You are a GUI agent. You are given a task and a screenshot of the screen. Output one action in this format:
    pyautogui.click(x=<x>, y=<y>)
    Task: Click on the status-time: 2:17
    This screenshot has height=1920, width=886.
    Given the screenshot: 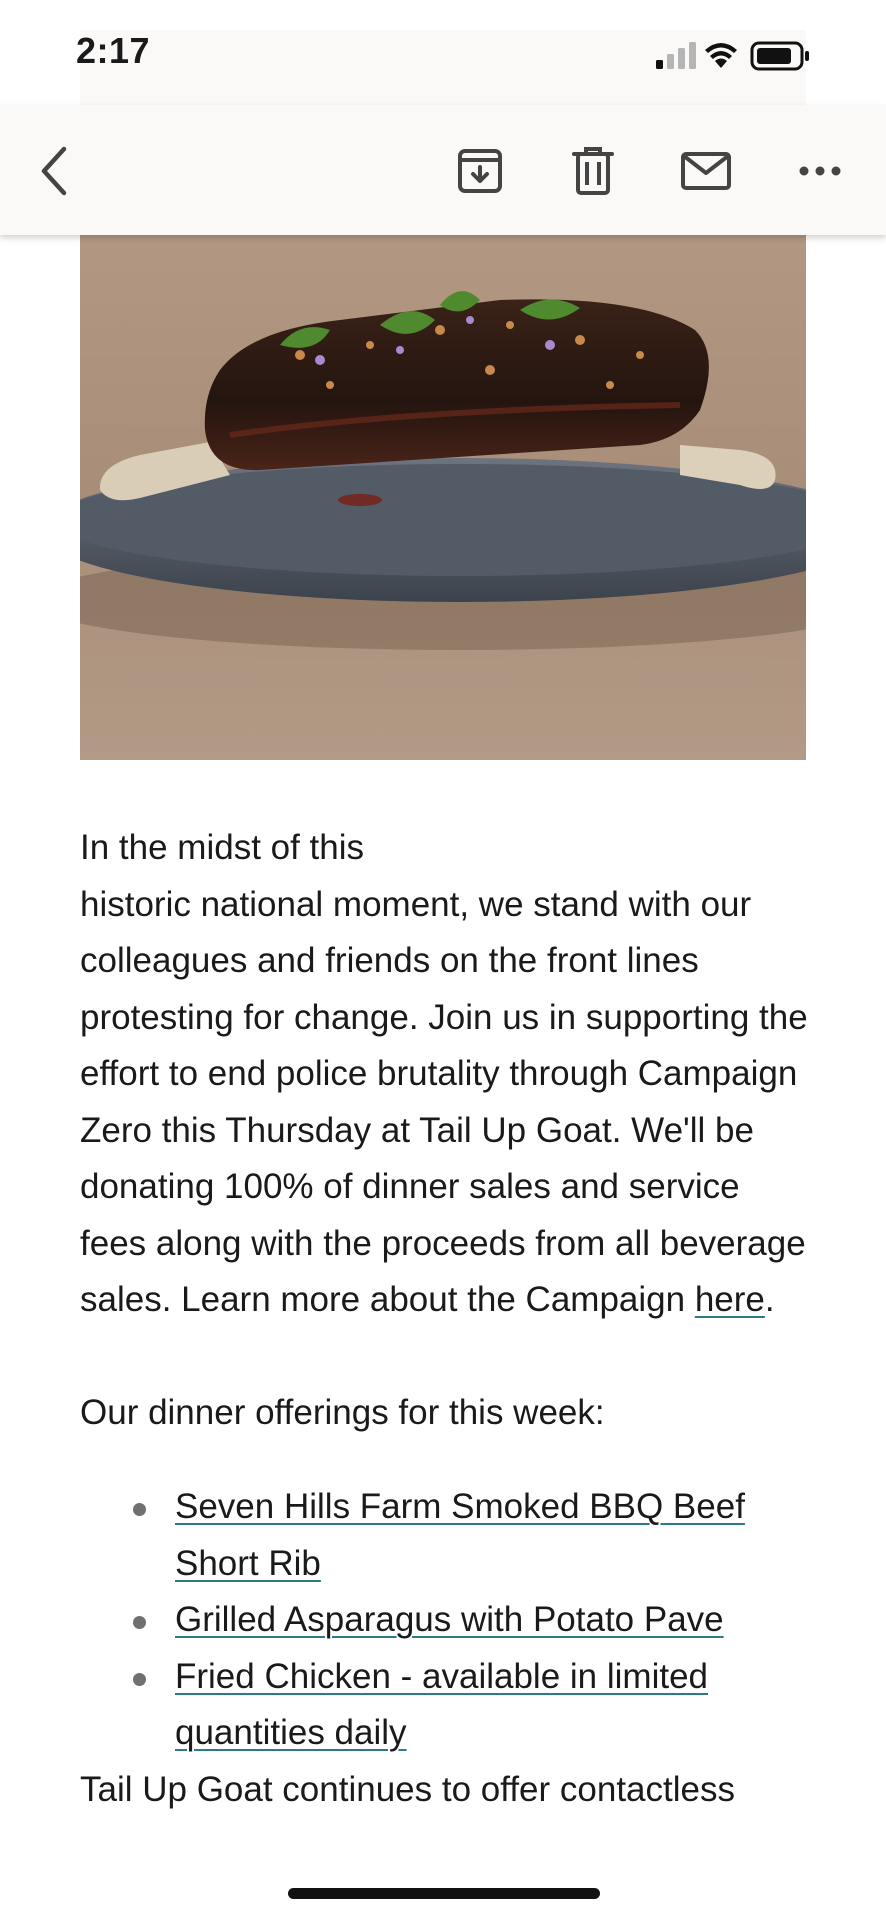 What is the action you would take?
    pyautogui.click(x=113, y=50)
    